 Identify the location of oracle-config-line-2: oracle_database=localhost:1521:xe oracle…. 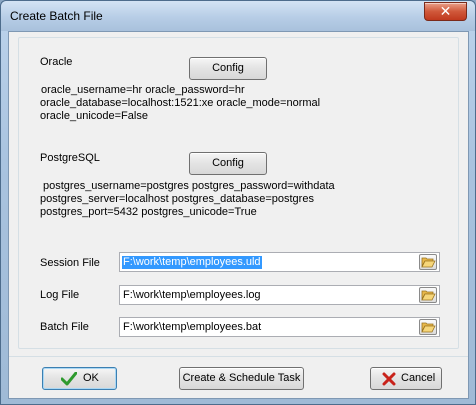
(180, 103).